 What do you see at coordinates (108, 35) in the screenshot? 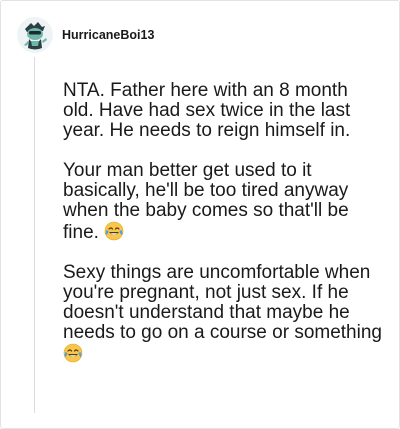
I see `comment-username: HurricaneBoi13` at bounding box center [108, 35].